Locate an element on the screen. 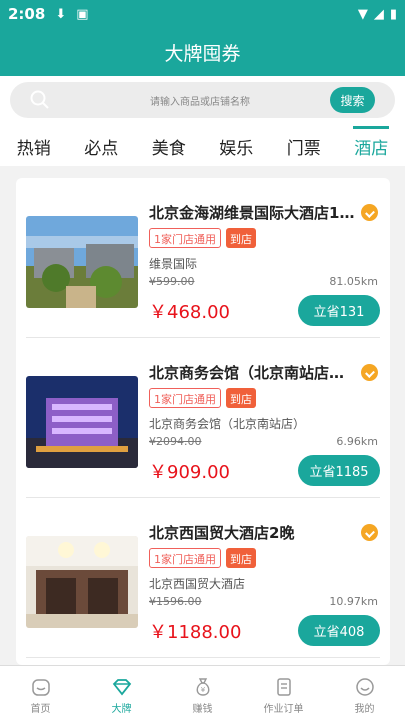 The height and width of the screenshot is (721, 405). original-price: ¥1596.00 is located at coordinates (175, 601).